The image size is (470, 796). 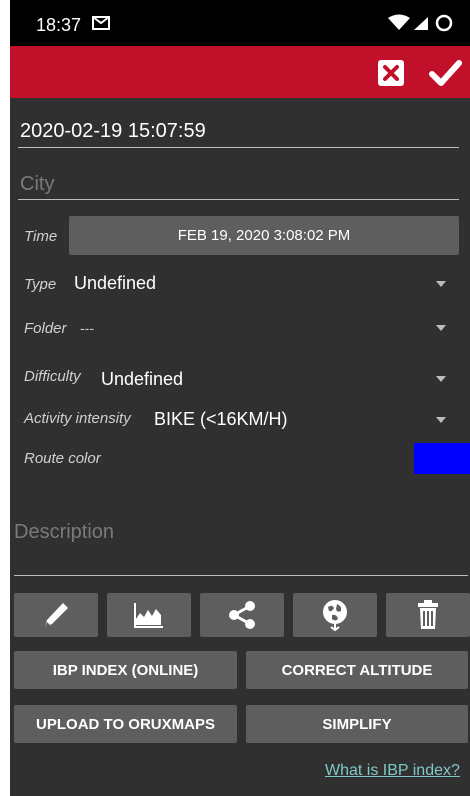 I want to click on route-color-swatch, so click(x=442, y=458).